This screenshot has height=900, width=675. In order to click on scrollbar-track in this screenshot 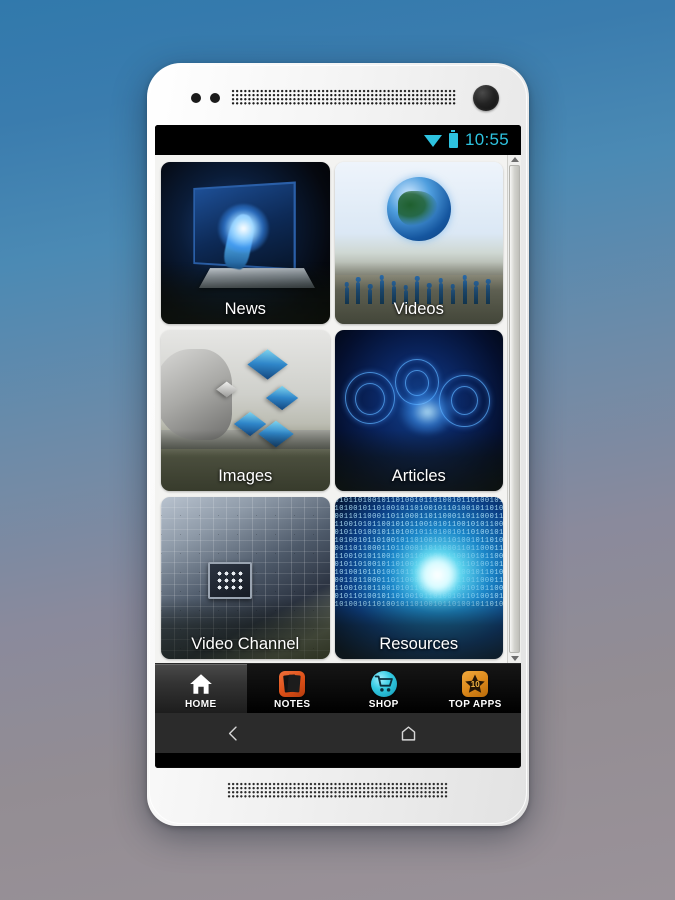, I will do `click(514, 409)`.